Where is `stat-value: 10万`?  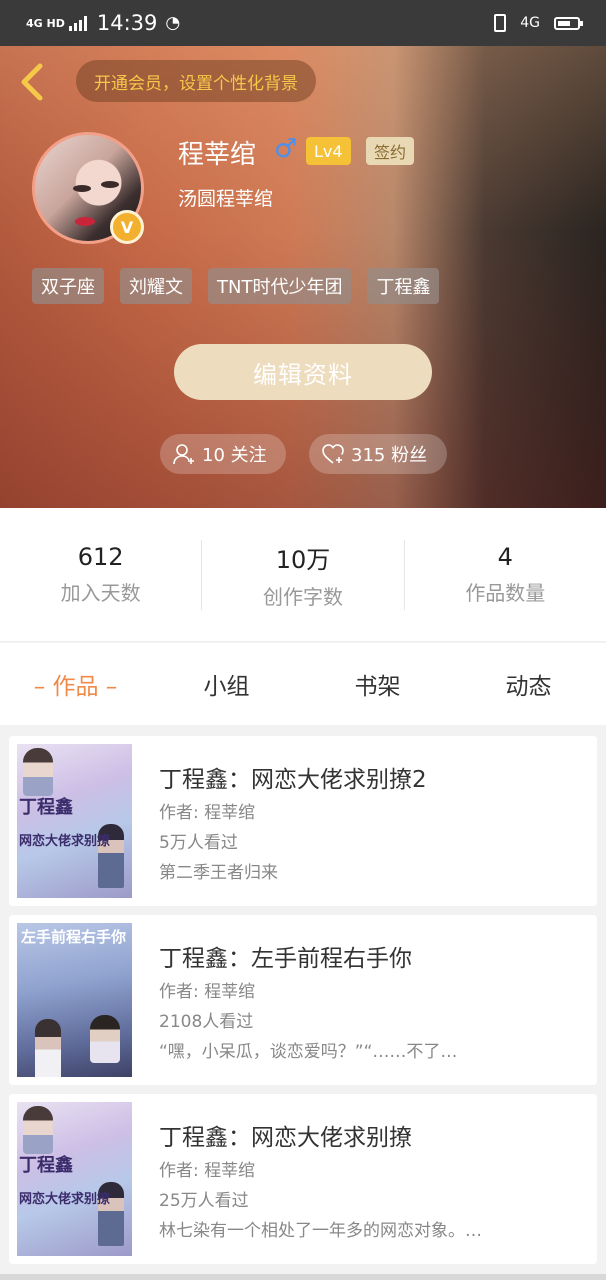
stat-value: 10万 is located at coordinates (303, 559).